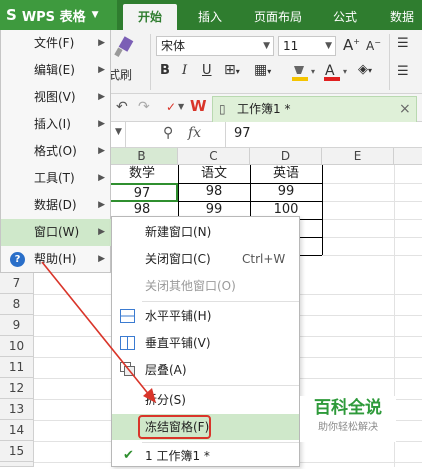 Image resolution: width=422 pixels, height=469 pixels. Describe the element at coordinates (348, 427) in the screenshot. I see `watermark-subtitle: 助你轻松解决` at that location.